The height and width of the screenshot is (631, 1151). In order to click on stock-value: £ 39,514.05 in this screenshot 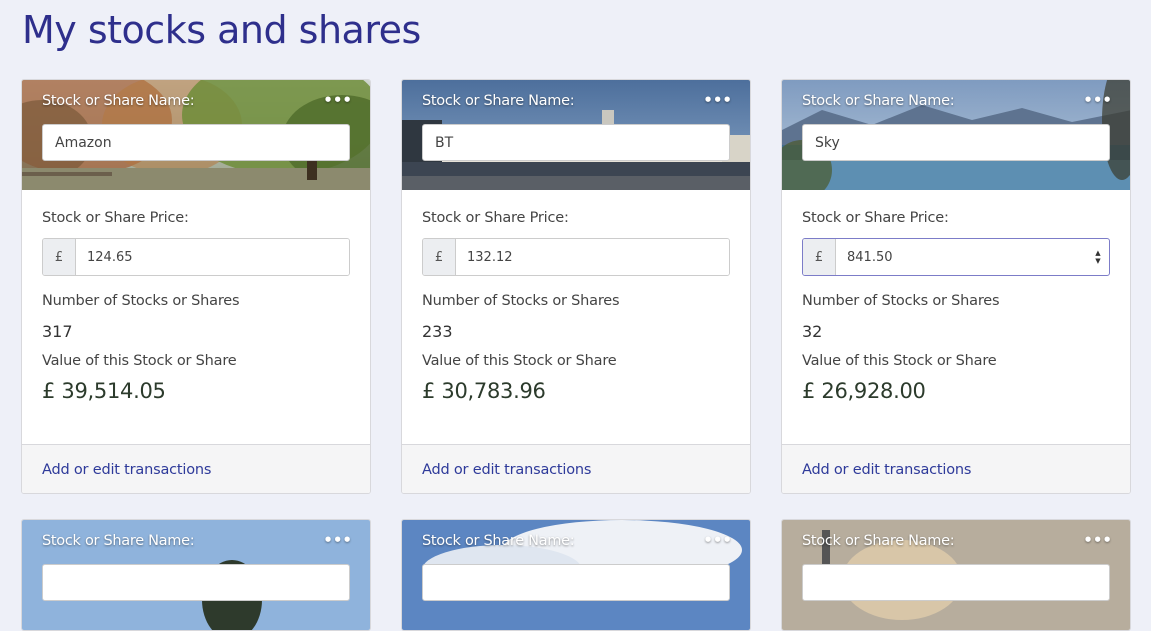, I will do `click(104, 391)`.